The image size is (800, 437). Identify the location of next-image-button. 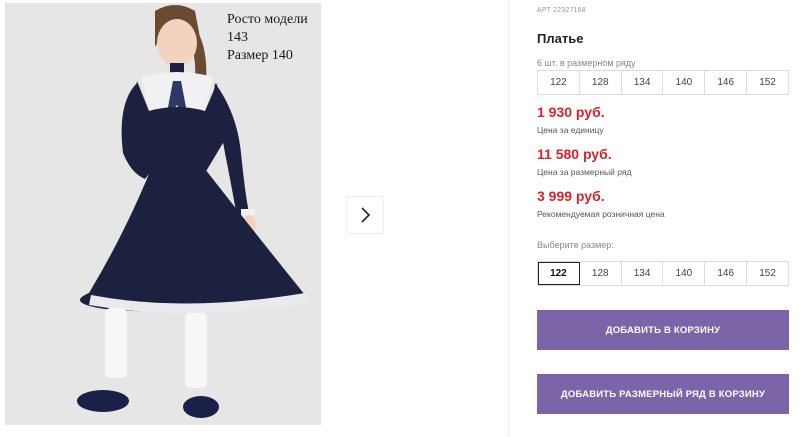
(365, 215).